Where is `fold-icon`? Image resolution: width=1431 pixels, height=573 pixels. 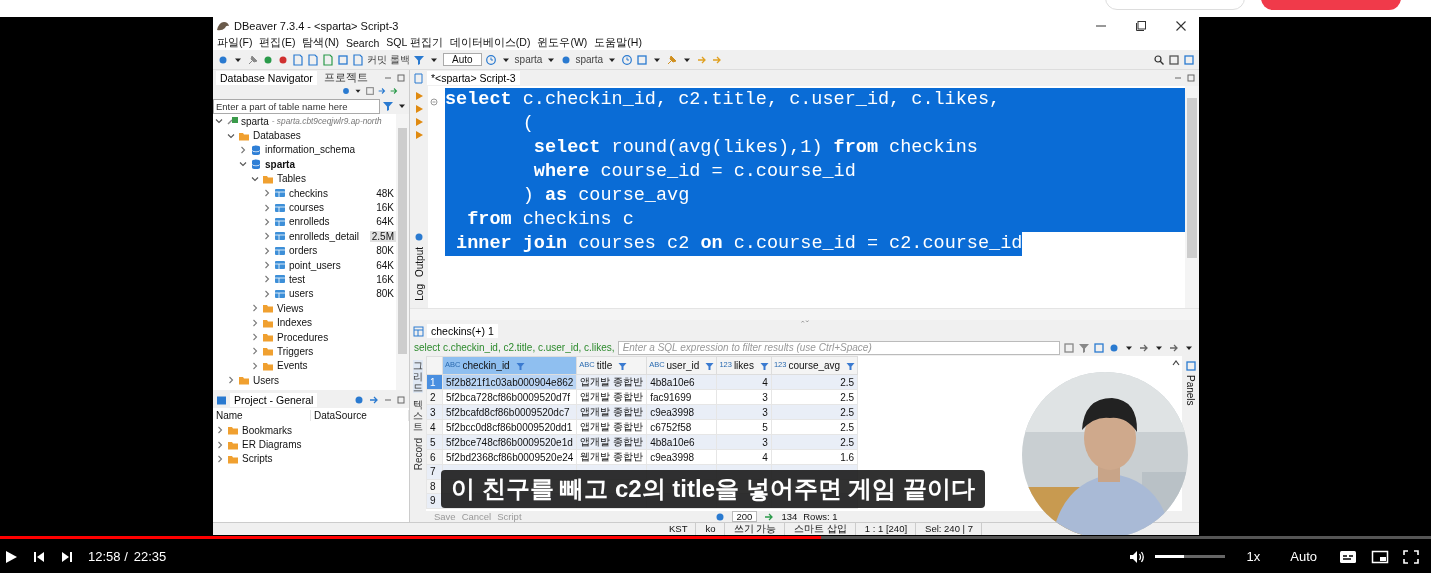
fold-icon is located at coordinates (434, 102).